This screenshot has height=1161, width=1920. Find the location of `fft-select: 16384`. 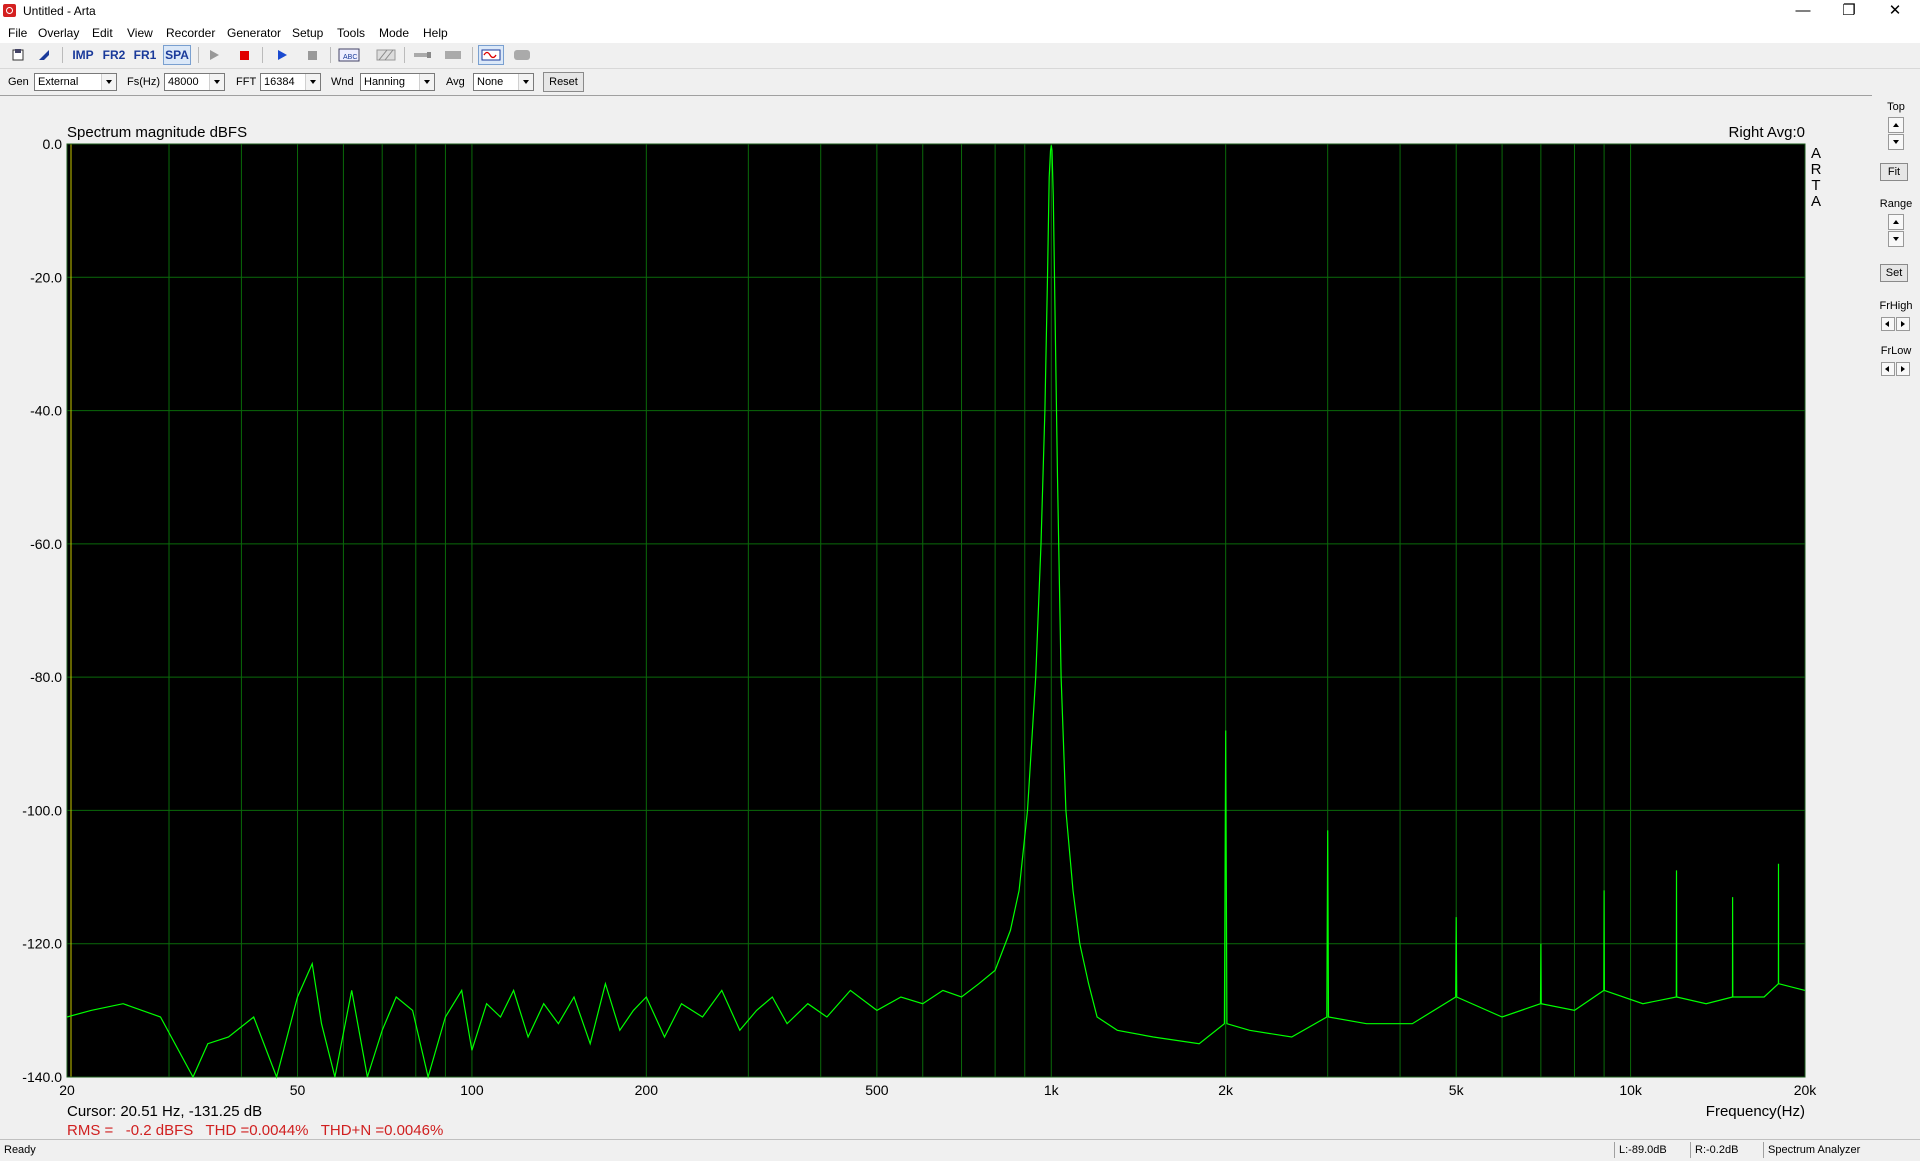

fft-select: 16384 is located at coordinates (290, 82).